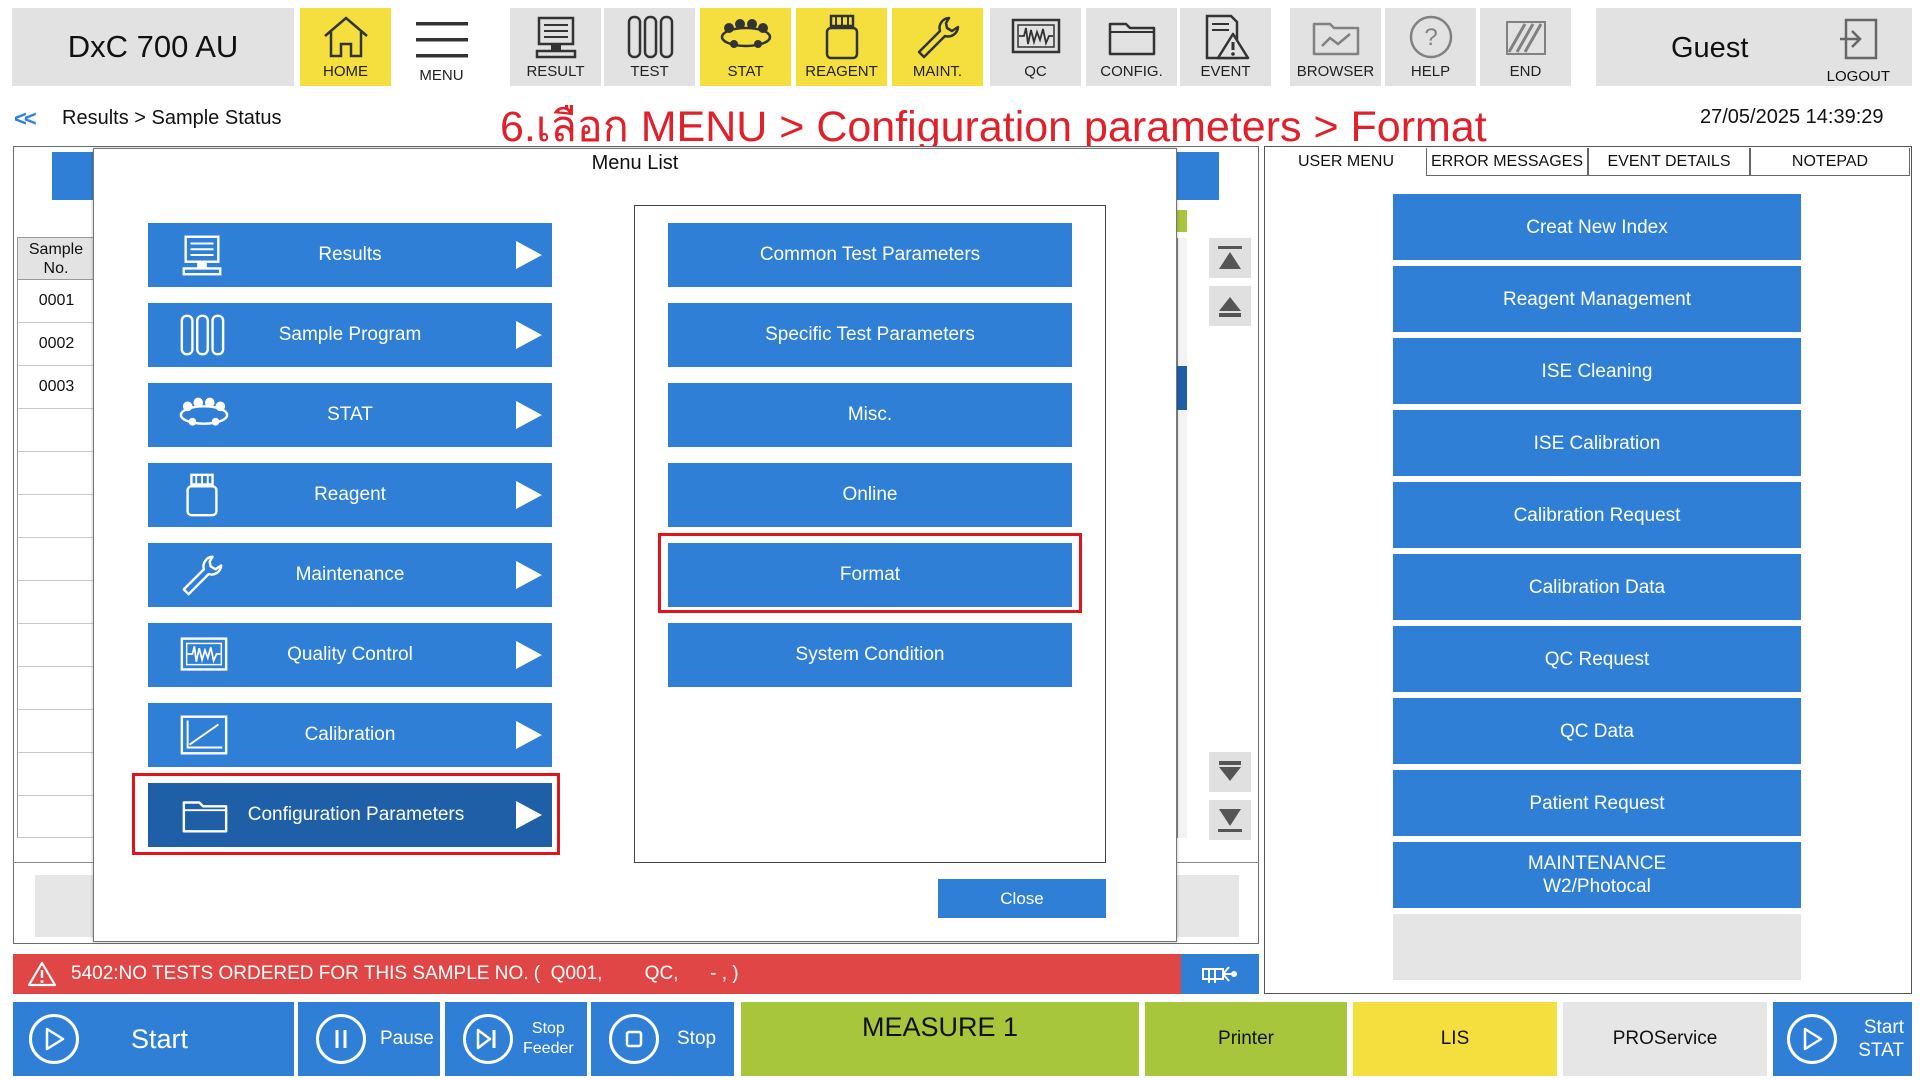 This screenshot has width=1920, height=1080. Describe the element at coordinates (1597, 227) in the screenshot. I see `user-menu-creat-new-index-button: Creat New Index` at that location.